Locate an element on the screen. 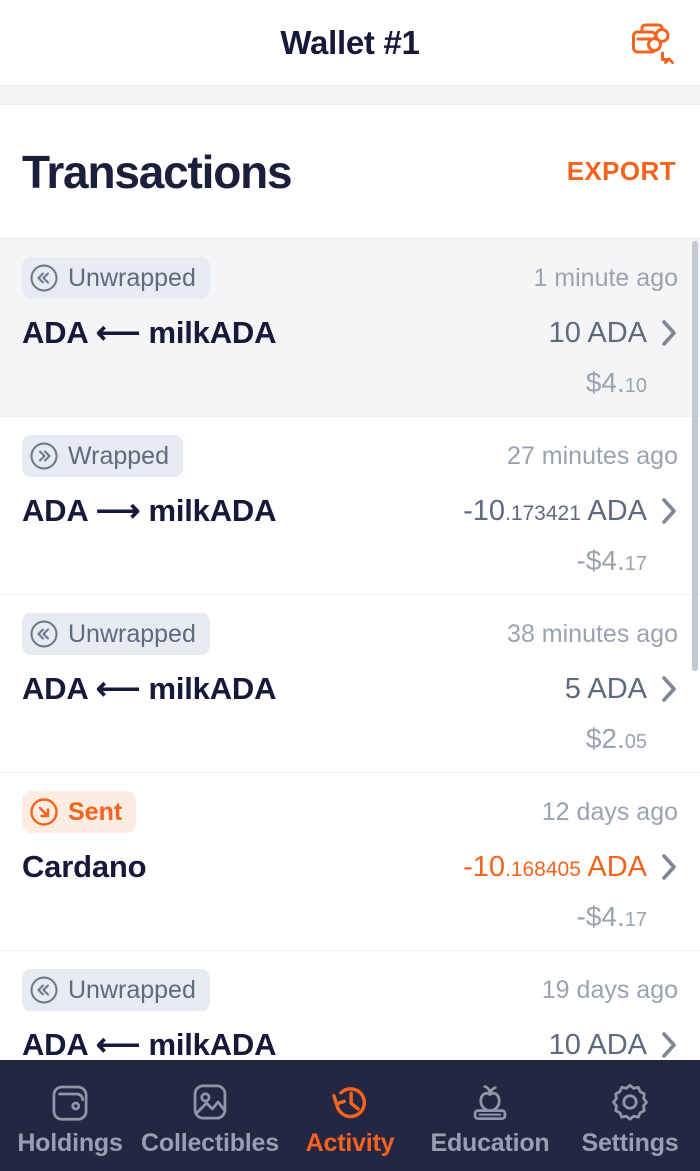 The width and height of the screenshot is (700, 1171). nav-item-holdings: Holdings is located at coordinates (70, 1118).